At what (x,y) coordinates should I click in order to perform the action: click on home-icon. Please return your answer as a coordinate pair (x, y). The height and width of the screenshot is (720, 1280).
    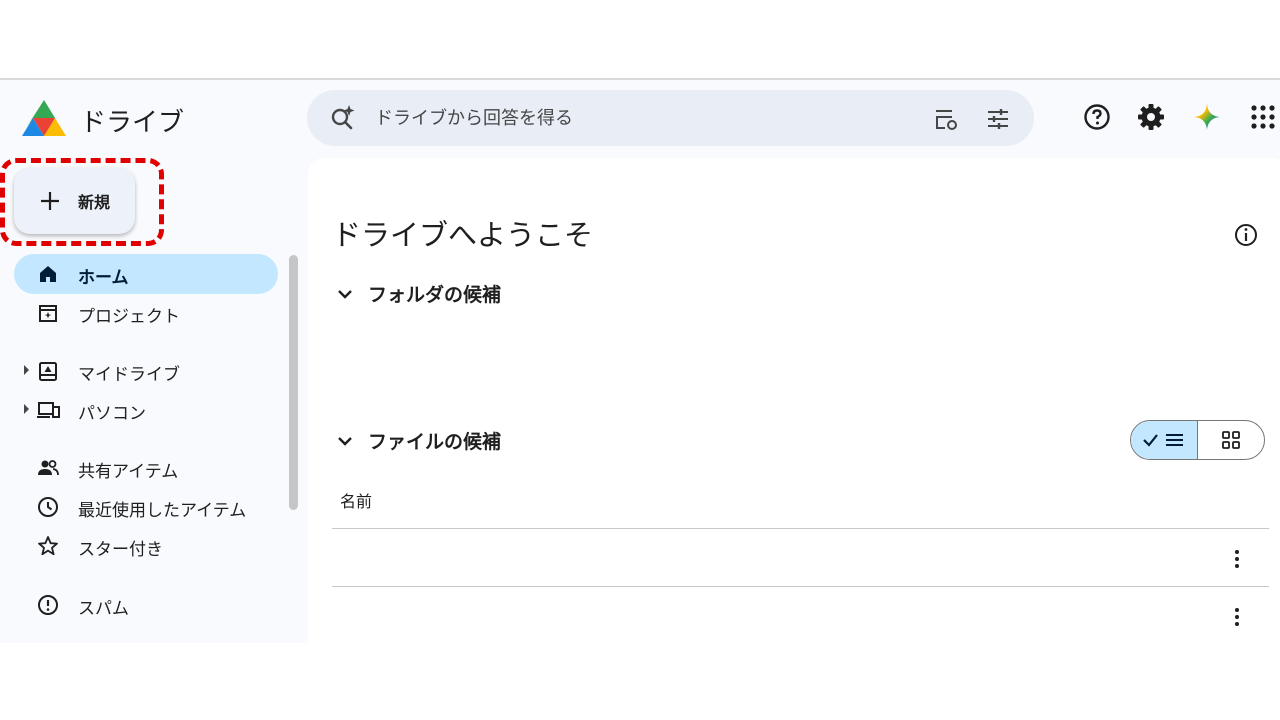
    Looking at the image, I should click on (48, 274).